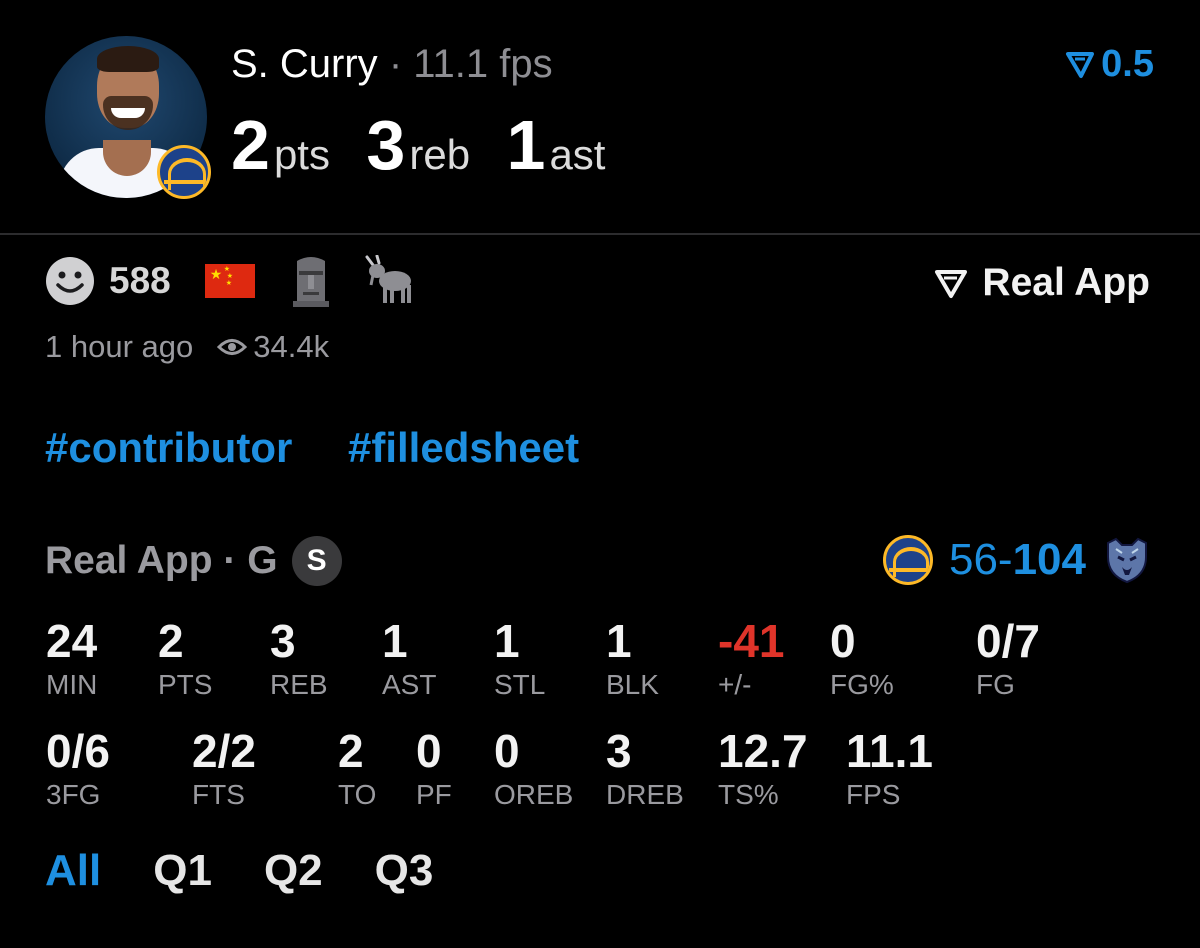 The image size is (1200, 948). I want to click on eye-icon, so click(232, 347).